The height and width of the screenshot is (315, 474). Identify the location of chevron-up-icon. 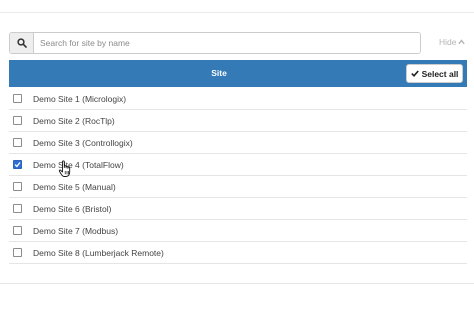
(462, 42).